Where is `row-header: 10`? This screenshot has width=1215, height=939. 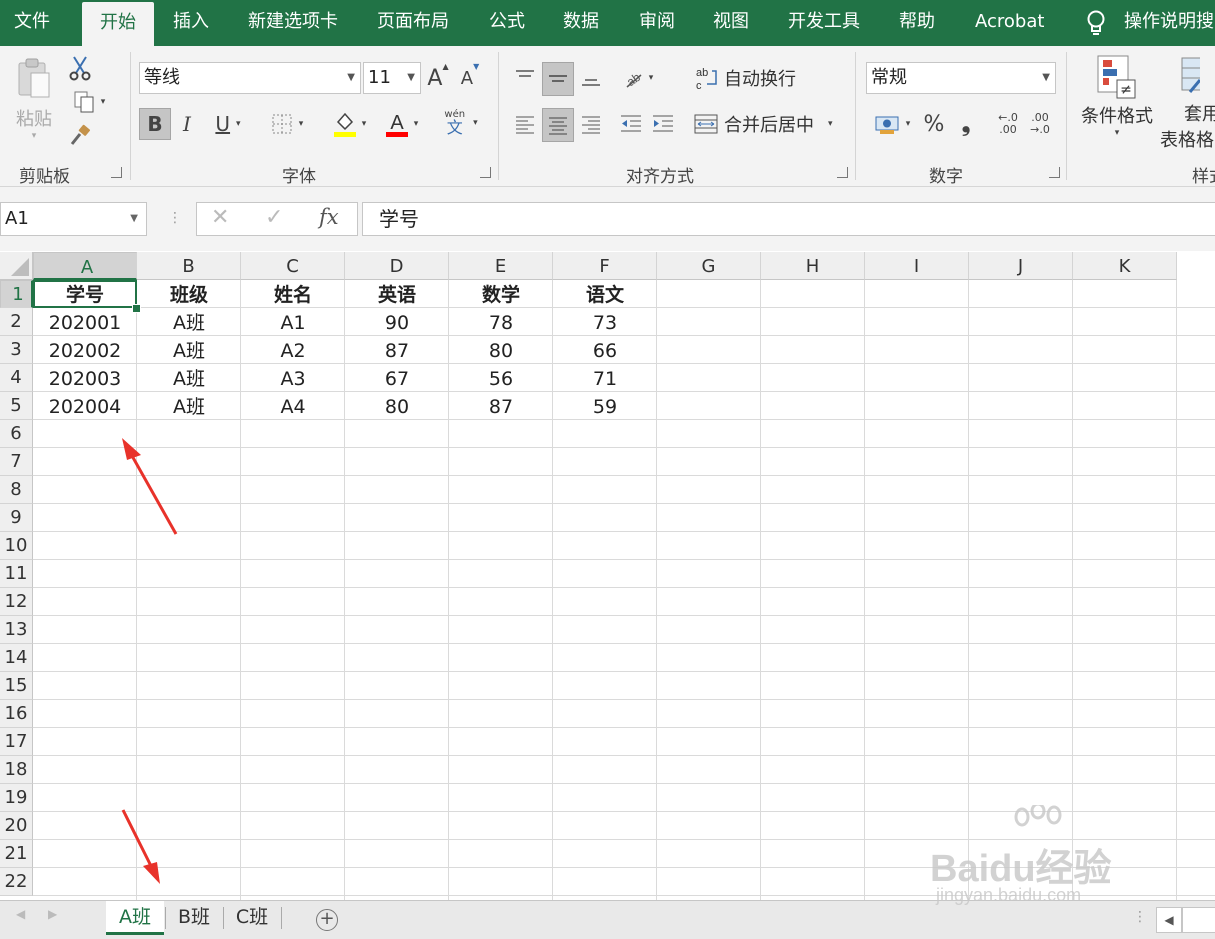 row-header: 10 is located at coordinates (16, 546).